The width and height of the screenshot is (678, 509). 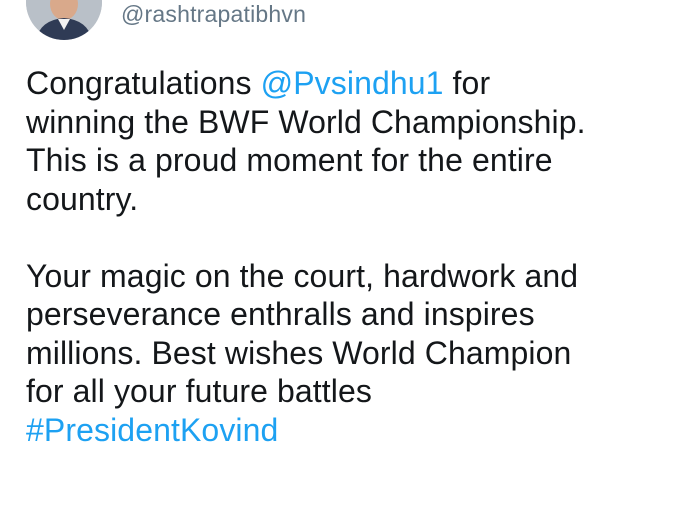 What do you see at coordinates (280, 314) in the screenshot?
I see `tweet-line: perseverance enthralls and inspires` at bounding box center [280, 314].